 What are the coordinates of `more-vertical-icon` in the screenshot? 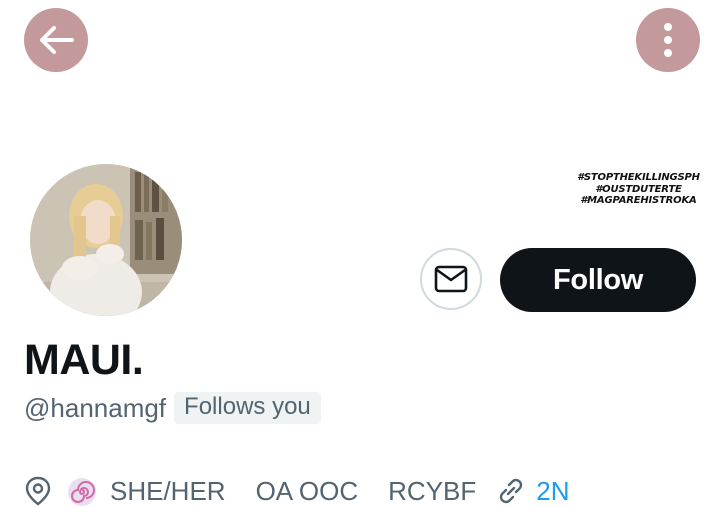 It's located at (668, 40).